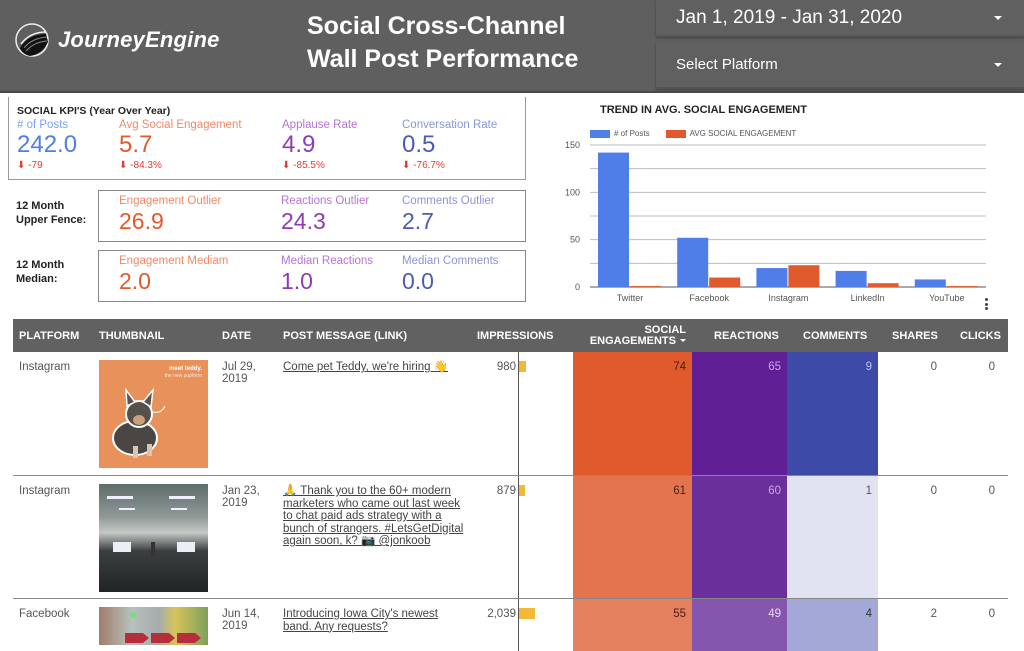 The height and width of the screenshot is (651, 1024). What do you see at coordinates (930, 283) in the screenshot?
I see `bar-posts-youtube` at bounding box center [930, 283].